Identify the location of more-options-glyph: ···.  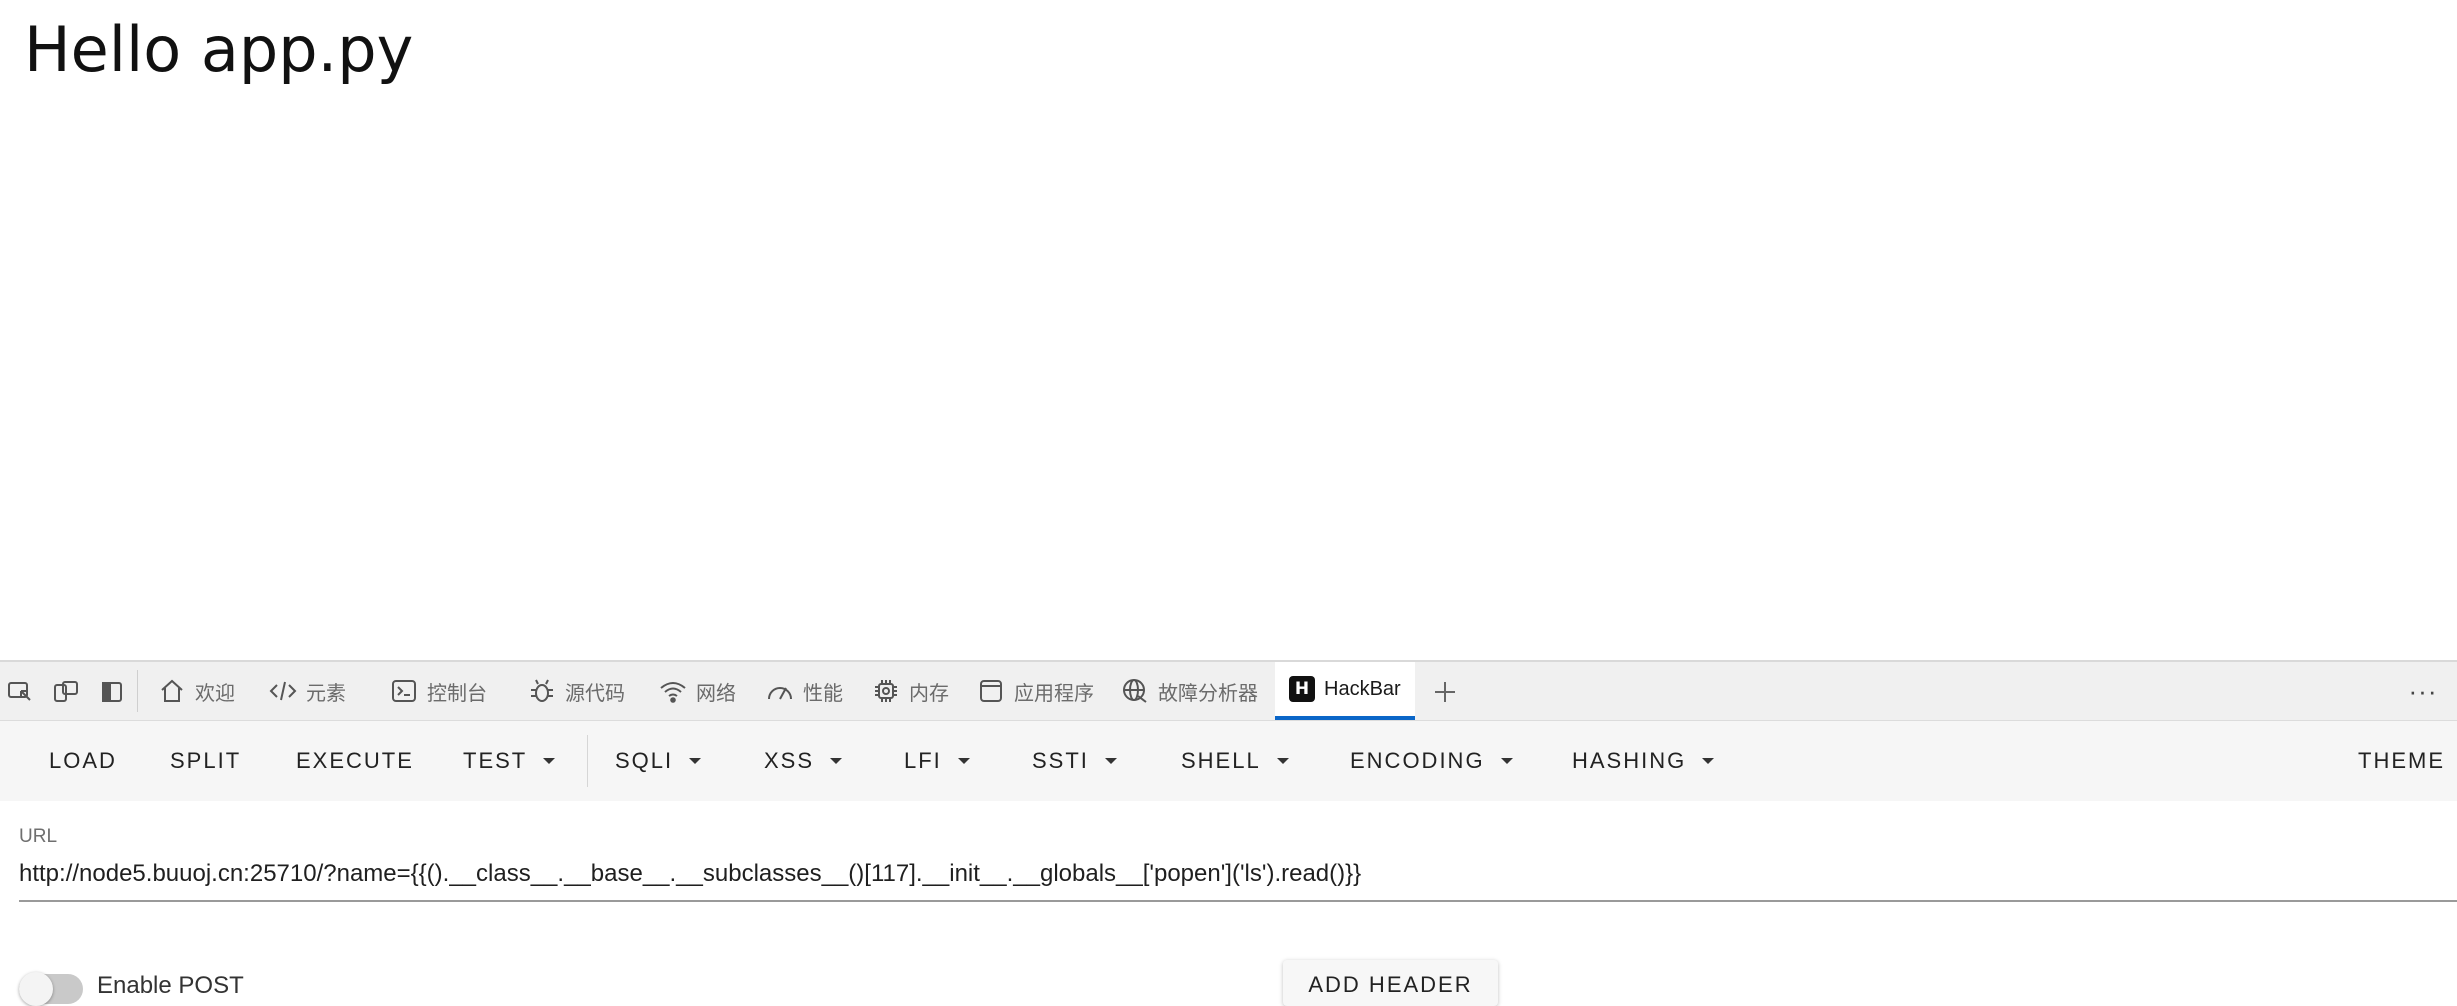
(2423, 691).